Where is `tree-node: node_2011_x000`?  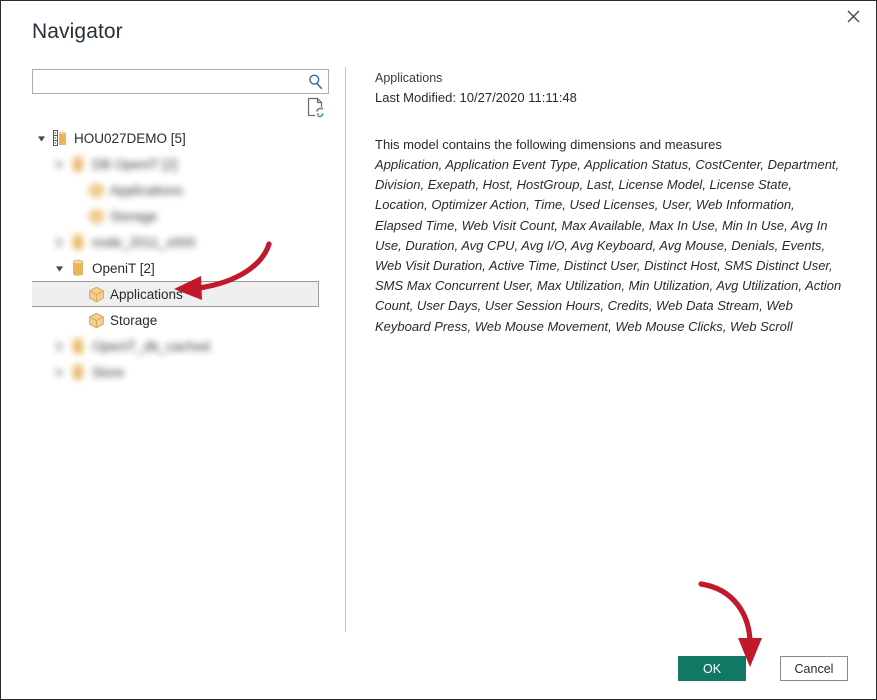
tree-node: node_2011_x000 is located at coordinates (180, 242).